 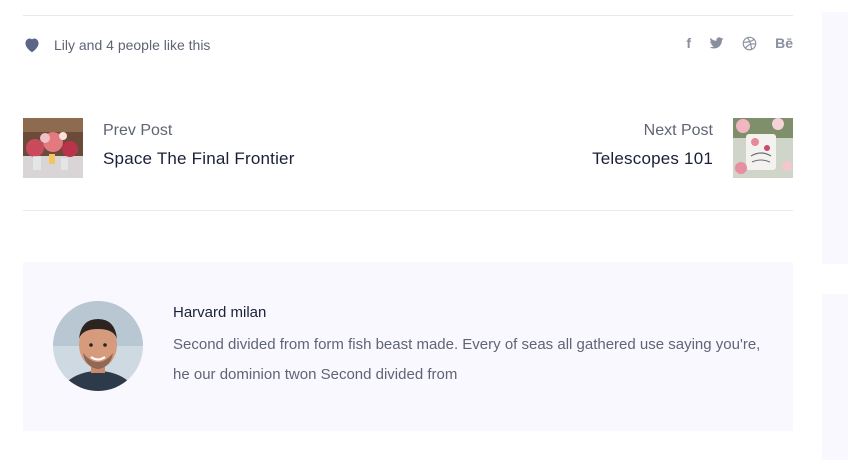 What do you see at coordinates (784, 43) in the screenshot?
I see `behance-icon: Bē` at bounding box center [784, 43].